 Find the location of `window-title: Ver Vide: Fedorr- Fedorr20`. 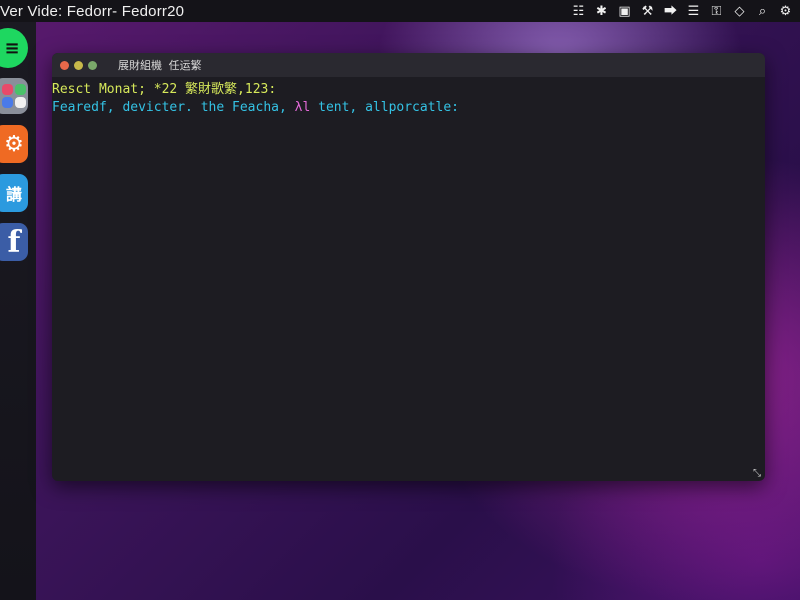

window-title: Ver Vide: Fedorr- Fedorr20 is located at coordinates (92, 11).